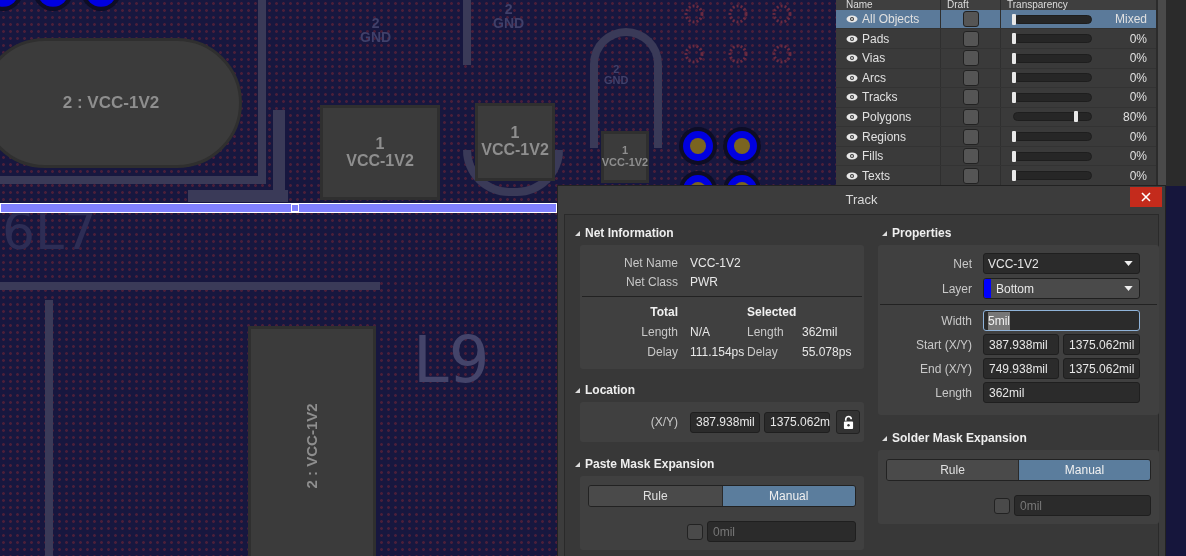 Image resolution: width=1186 pixels, height=556 pixels. I want to click on field-label: (X/Y), so click(663, 422).